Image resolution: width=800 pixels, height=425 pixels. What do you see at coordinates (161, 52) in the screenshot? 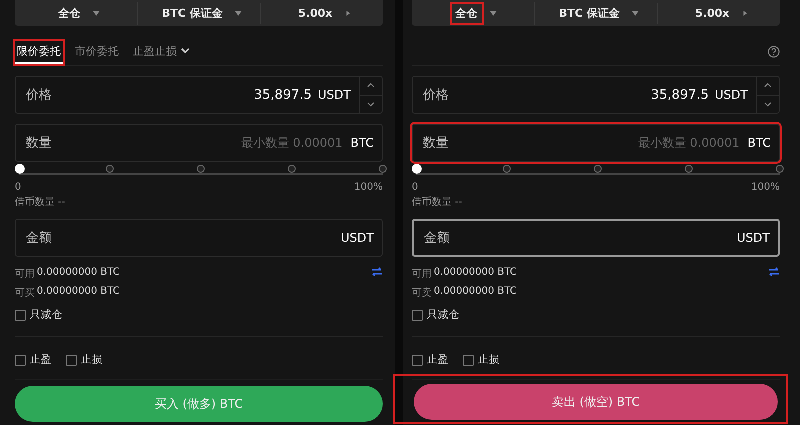
I see `order-tab: 止盈止损` at bounding box center [161, 52].